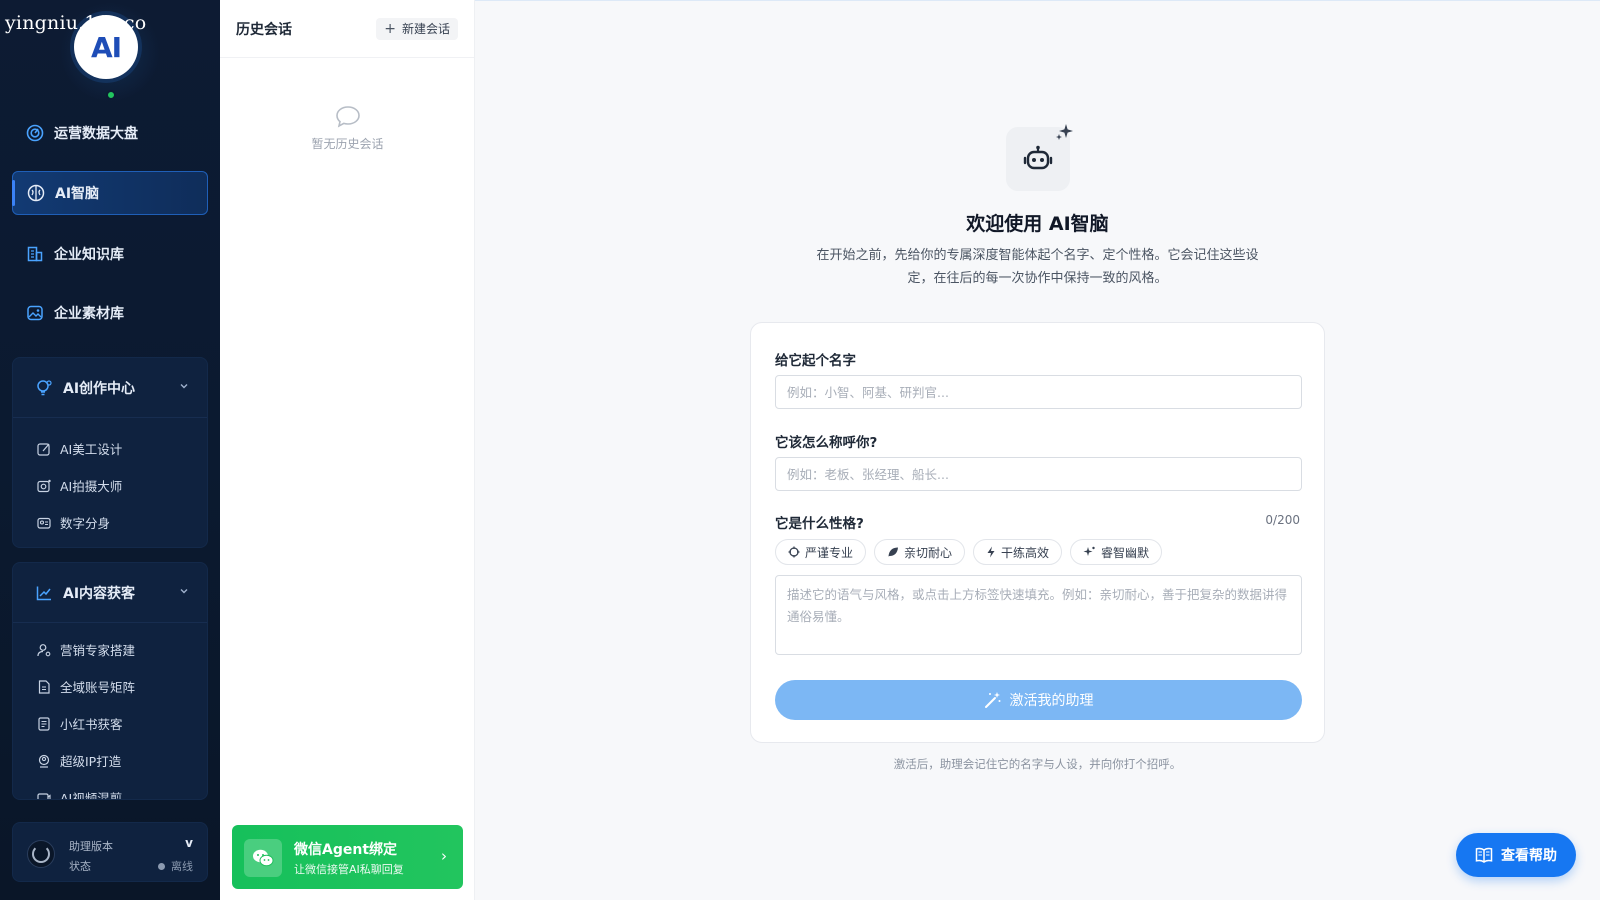 The height and width of the screenshot is (900, 1600). I want to click on group-header-ai-creation: AI创作中心, so click(110, 388).